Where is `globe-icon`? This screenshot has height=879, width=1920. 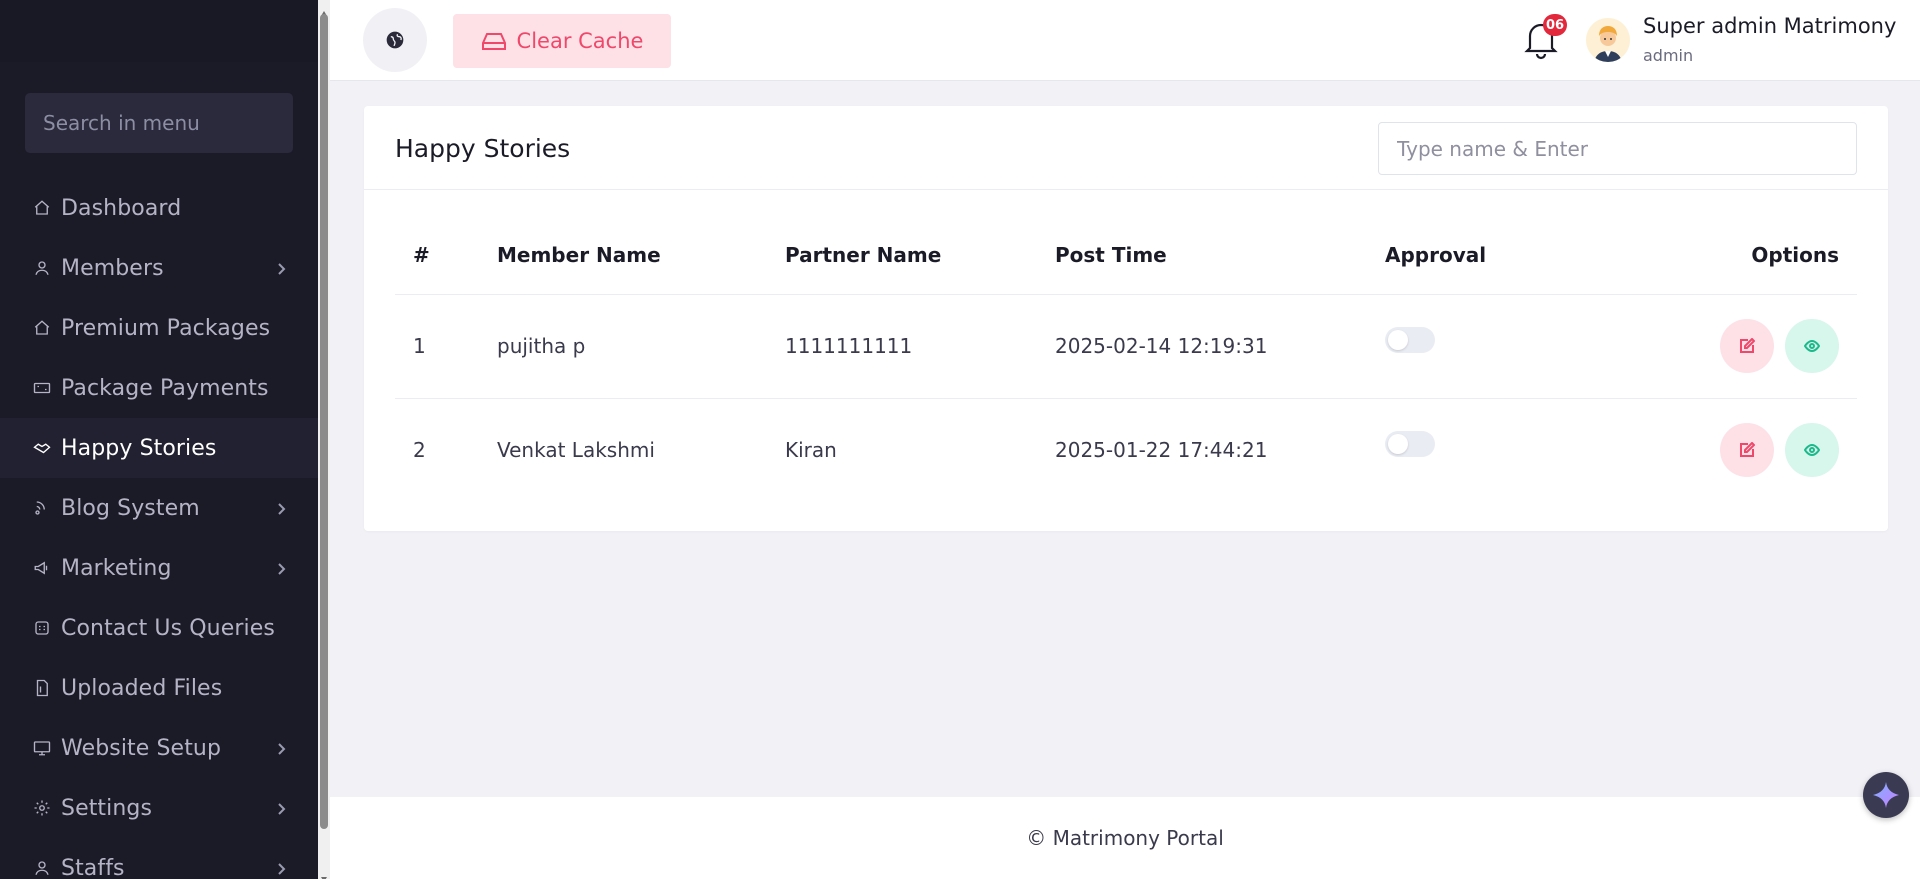
globe-icon is located at coordinates (395, 40).